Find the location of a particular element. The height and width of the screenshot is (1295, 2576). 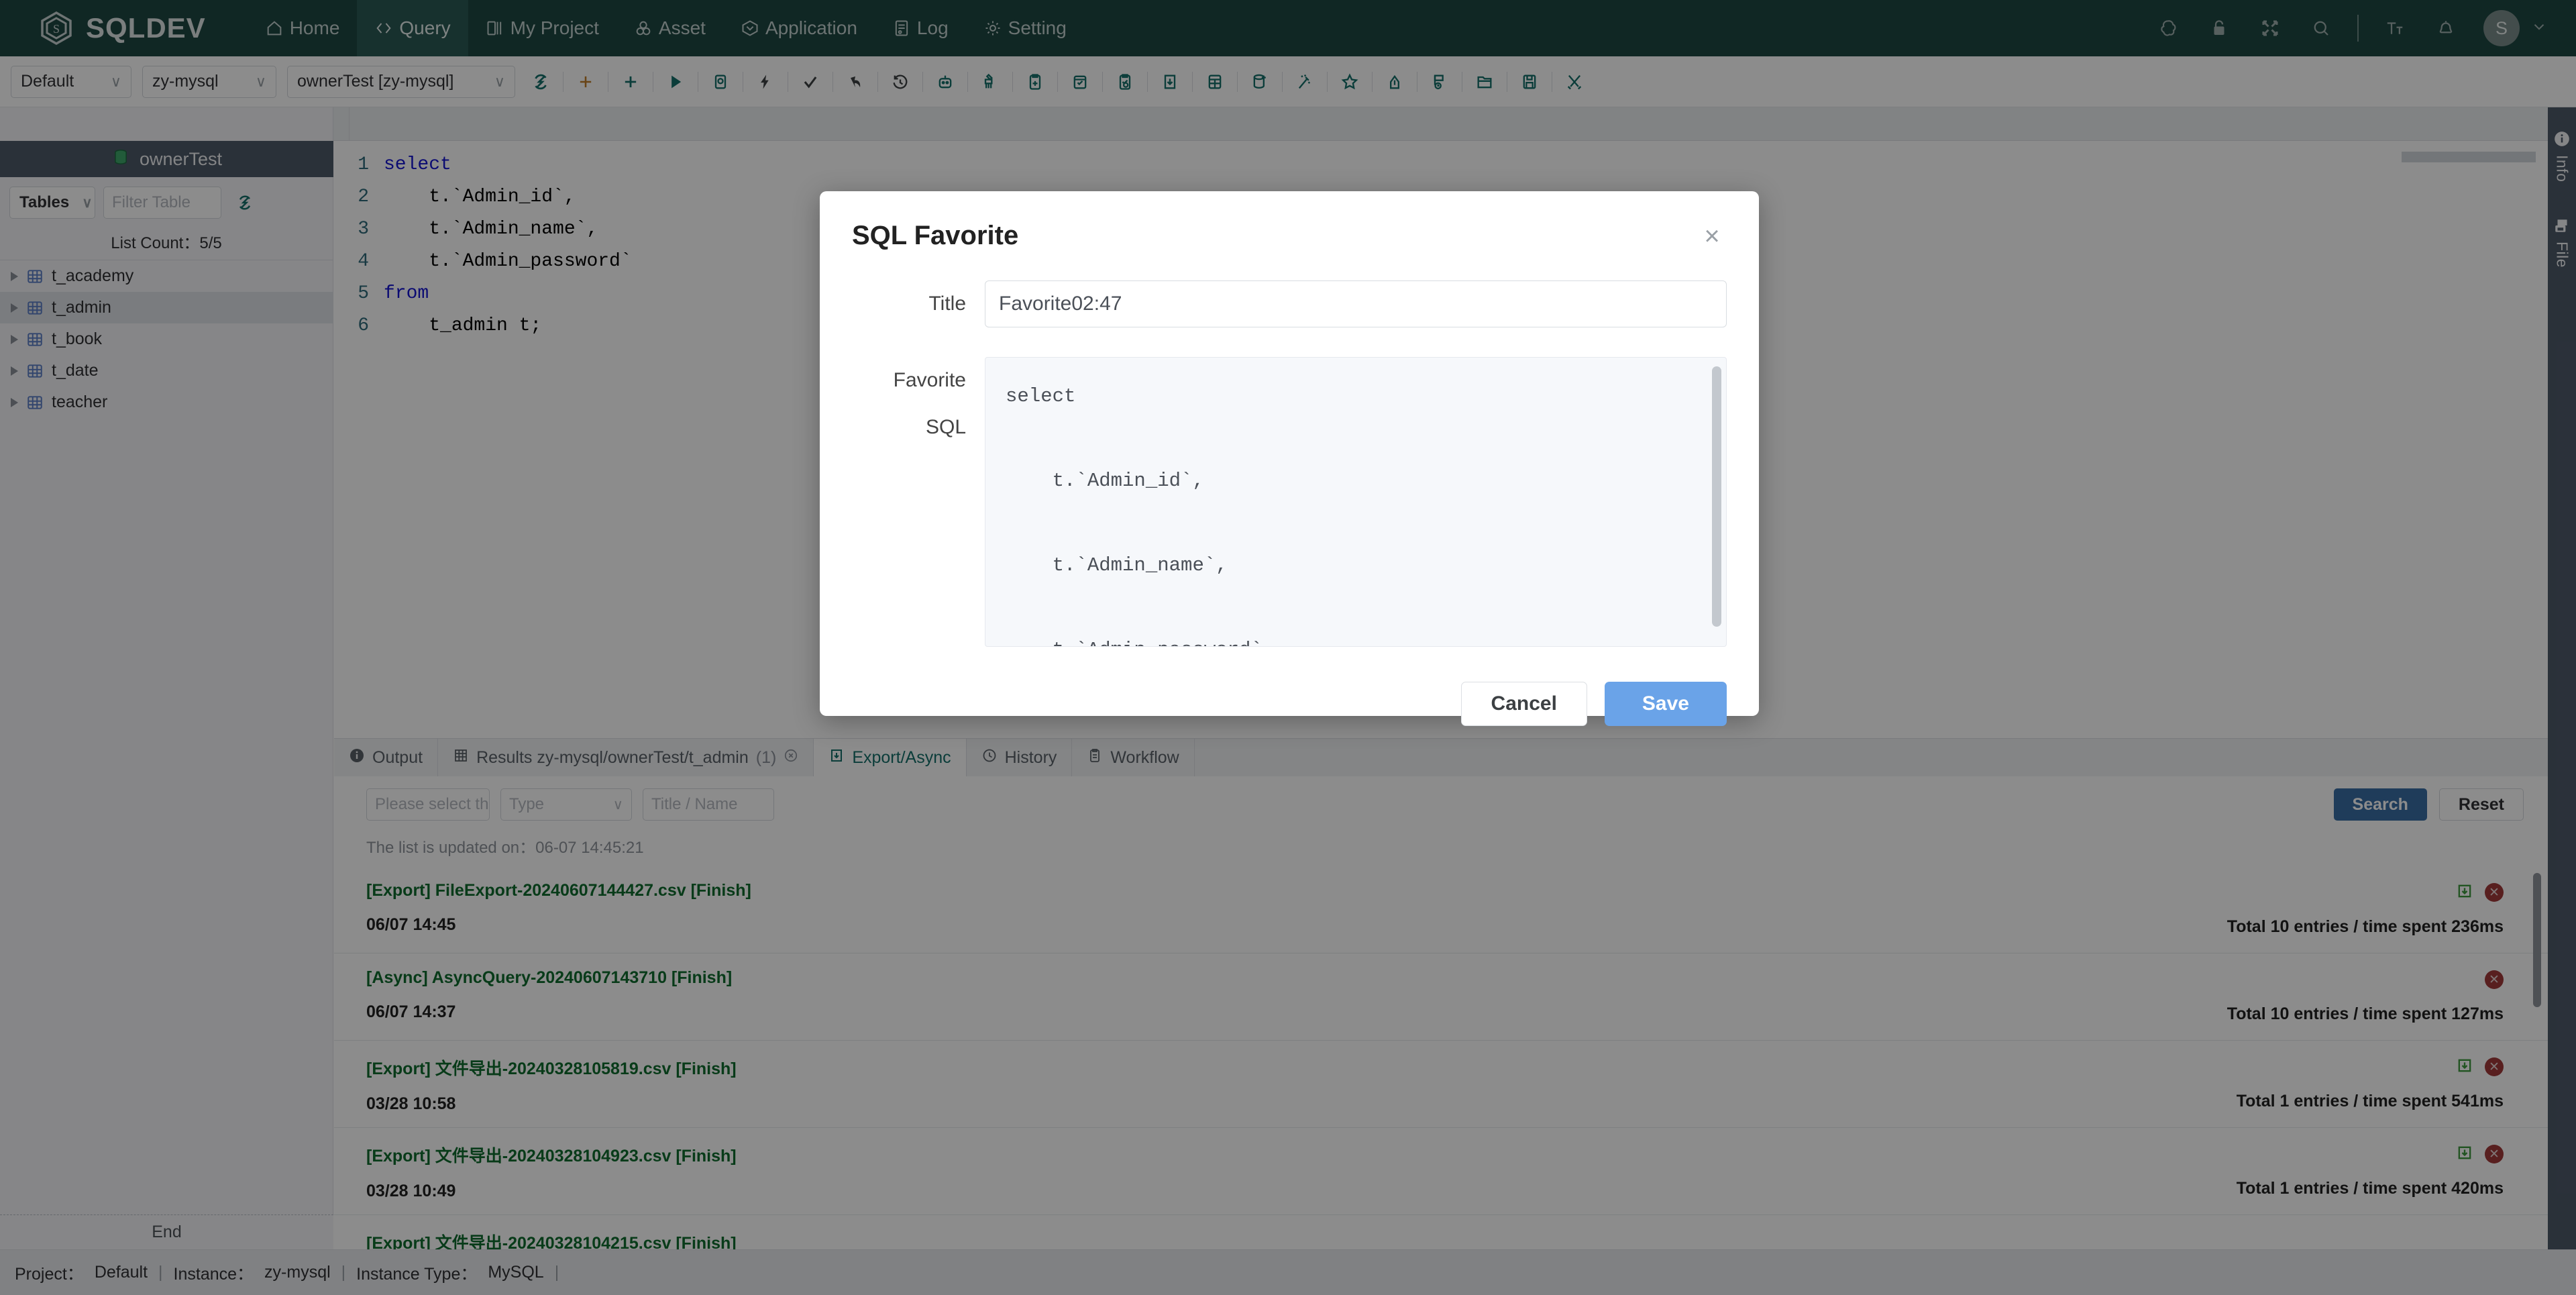

title-field-label: Title is located at coordinates (947, 304).